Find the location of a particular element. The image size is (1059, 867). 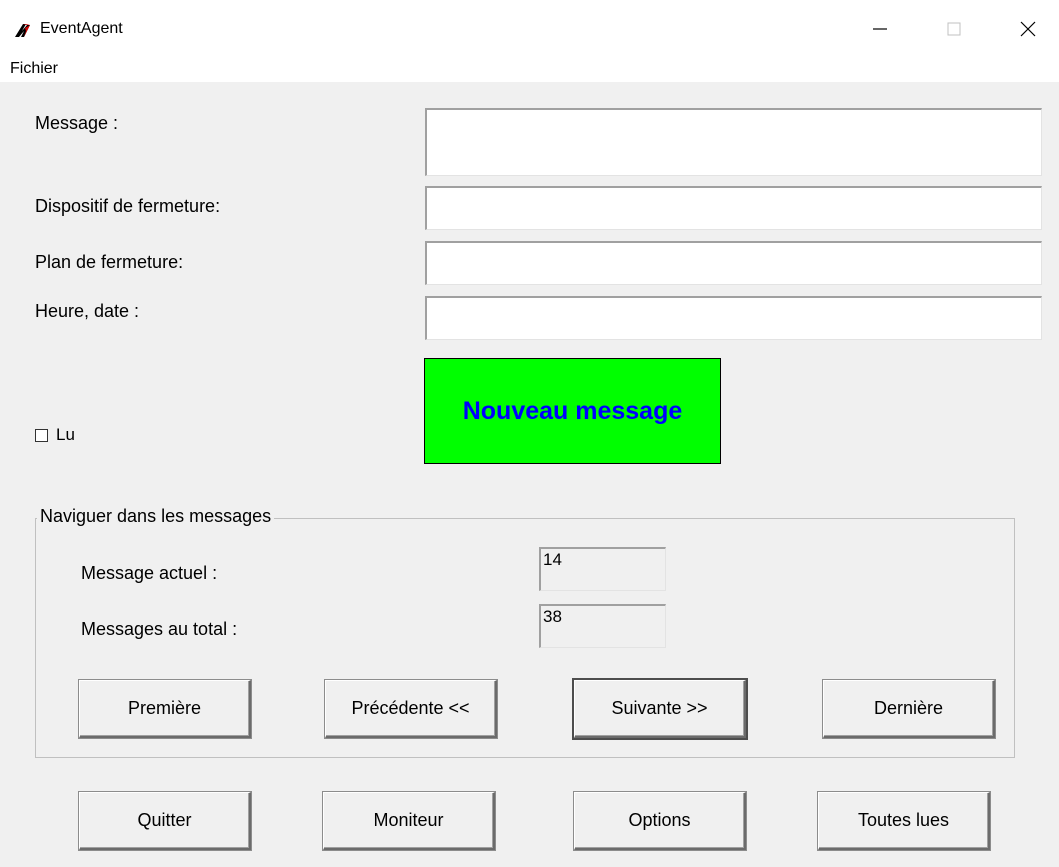

status-text: Nouveau message is located at coordinates (572, 410).